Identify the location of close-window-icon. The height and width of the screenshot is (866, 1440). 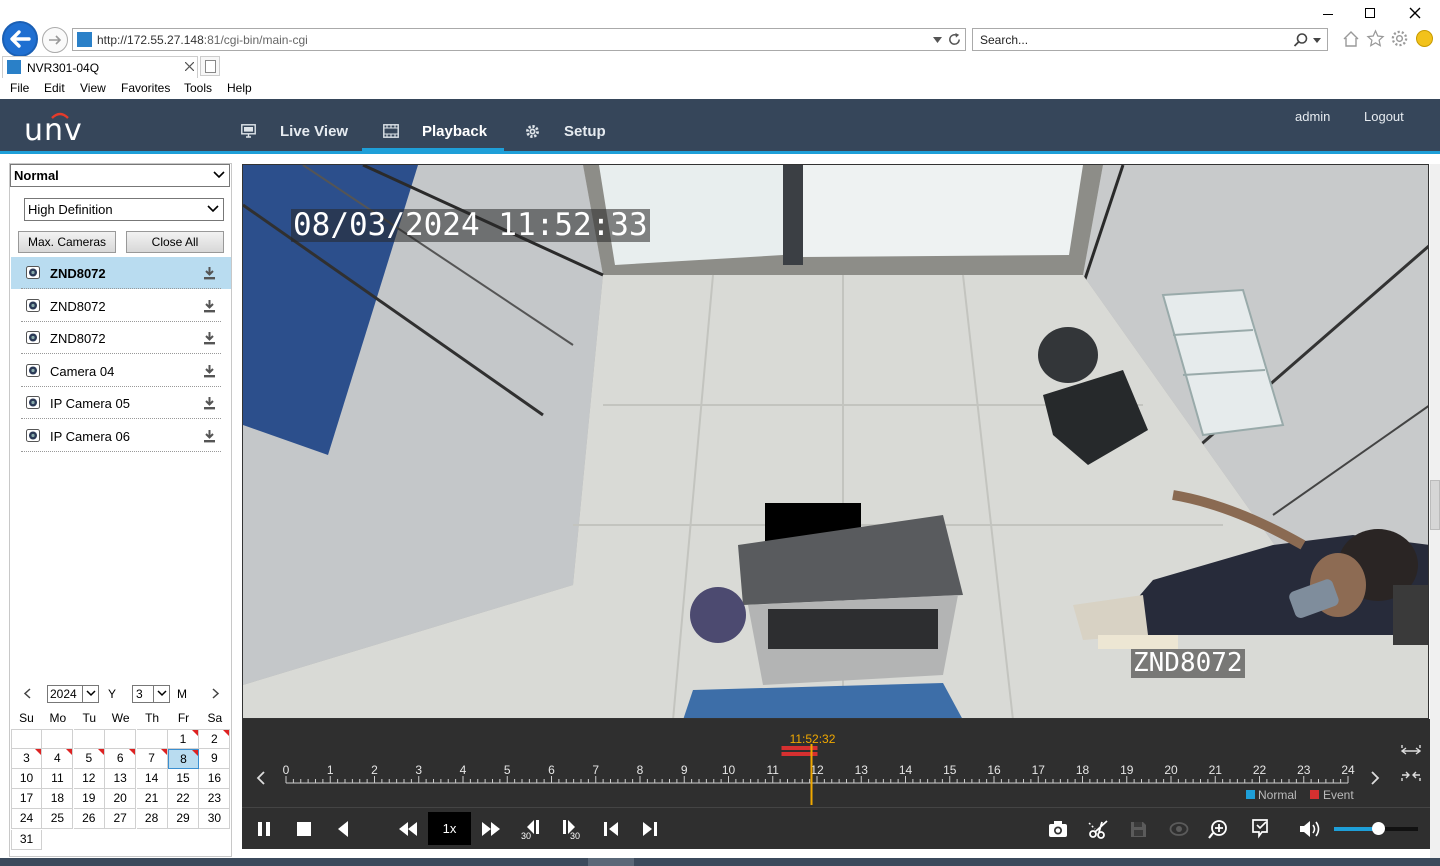
(1415, 13).